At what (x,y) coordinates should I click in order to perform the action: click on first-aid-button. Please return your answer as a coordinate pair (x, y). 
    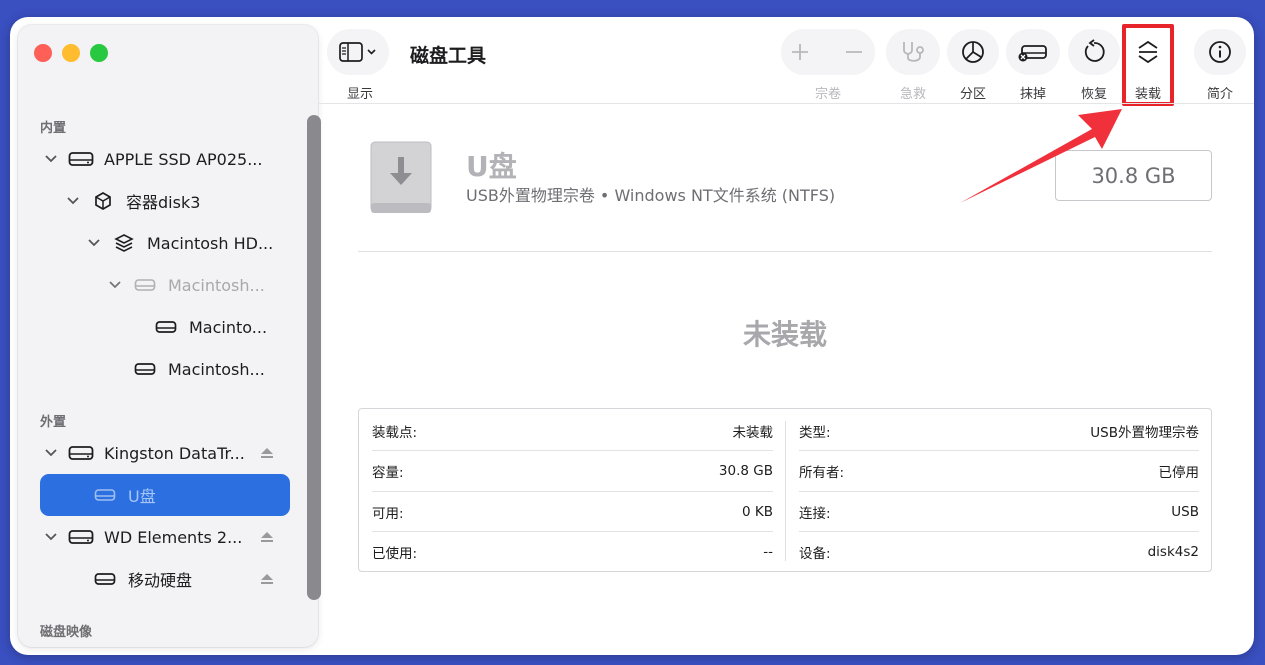
    Looking at the image, I should click on (913, 52).